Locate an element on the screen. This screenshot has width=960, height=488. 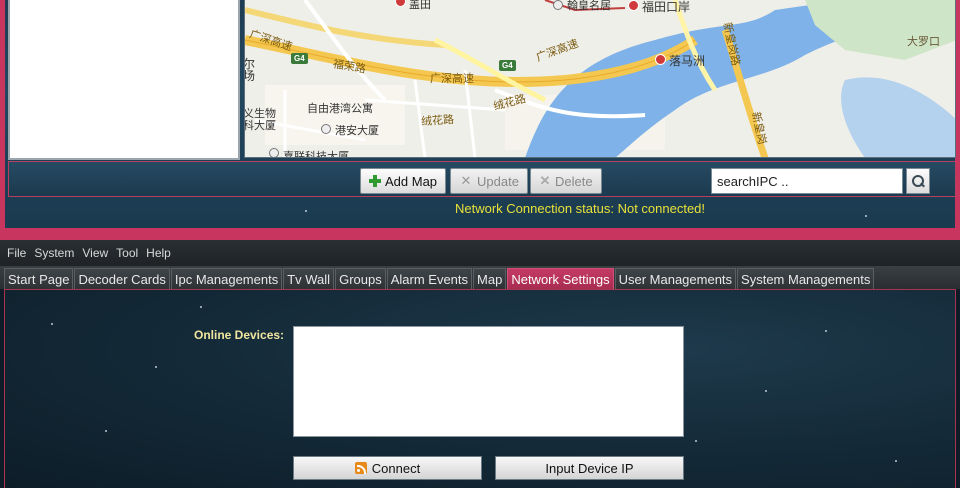
update-button: ✕ Update is located at coordinates (489, 181).